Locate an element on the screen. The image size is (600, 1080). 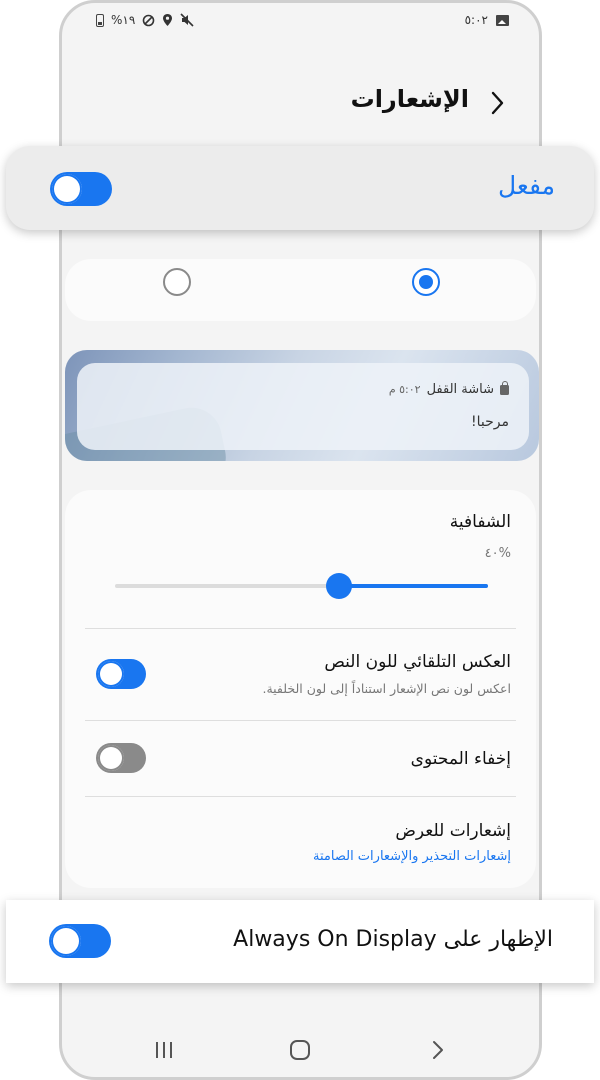
status-time: ٥:٠٢ is located at coordinates (476, 20).